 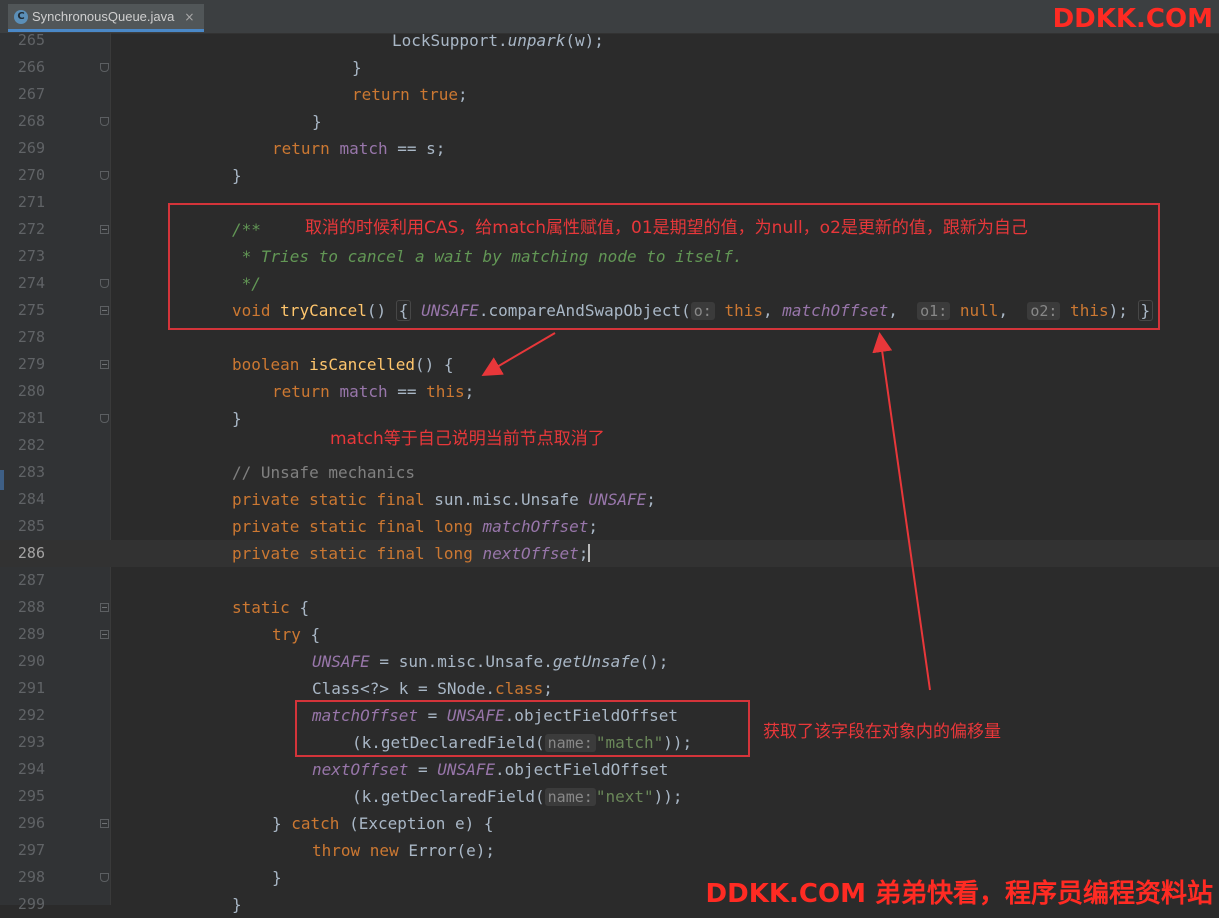 I want to click on code-line: 291 Class<?> k = SNode.class;, so click(x=609, y=688).